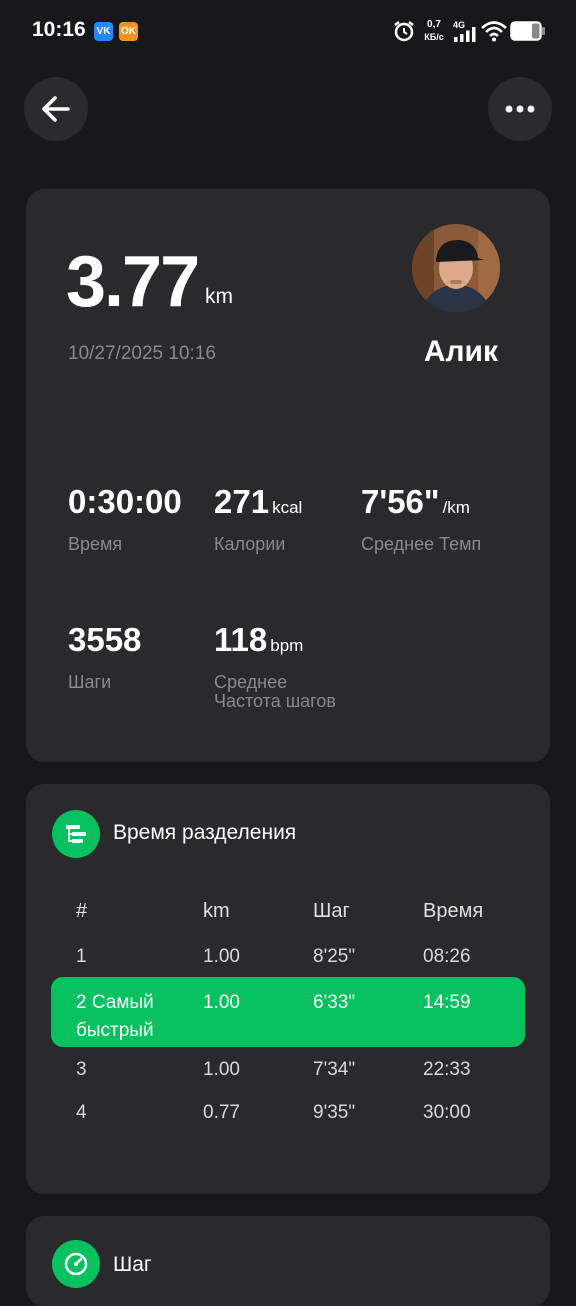 The height and width of the screenshot is (1306, 576). What do you see at coordinates (287, 507) in the screenshot?
I see `stat-unit: kcal` at bounding box center [287, 507].